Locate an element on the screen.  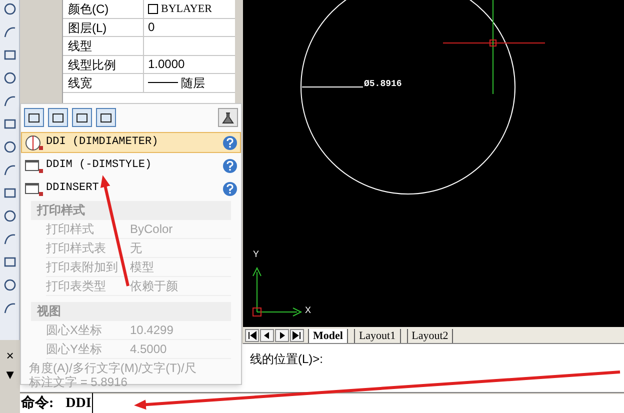
faded-property-value: 依赖于颜 is located at coordinates (153, 286).